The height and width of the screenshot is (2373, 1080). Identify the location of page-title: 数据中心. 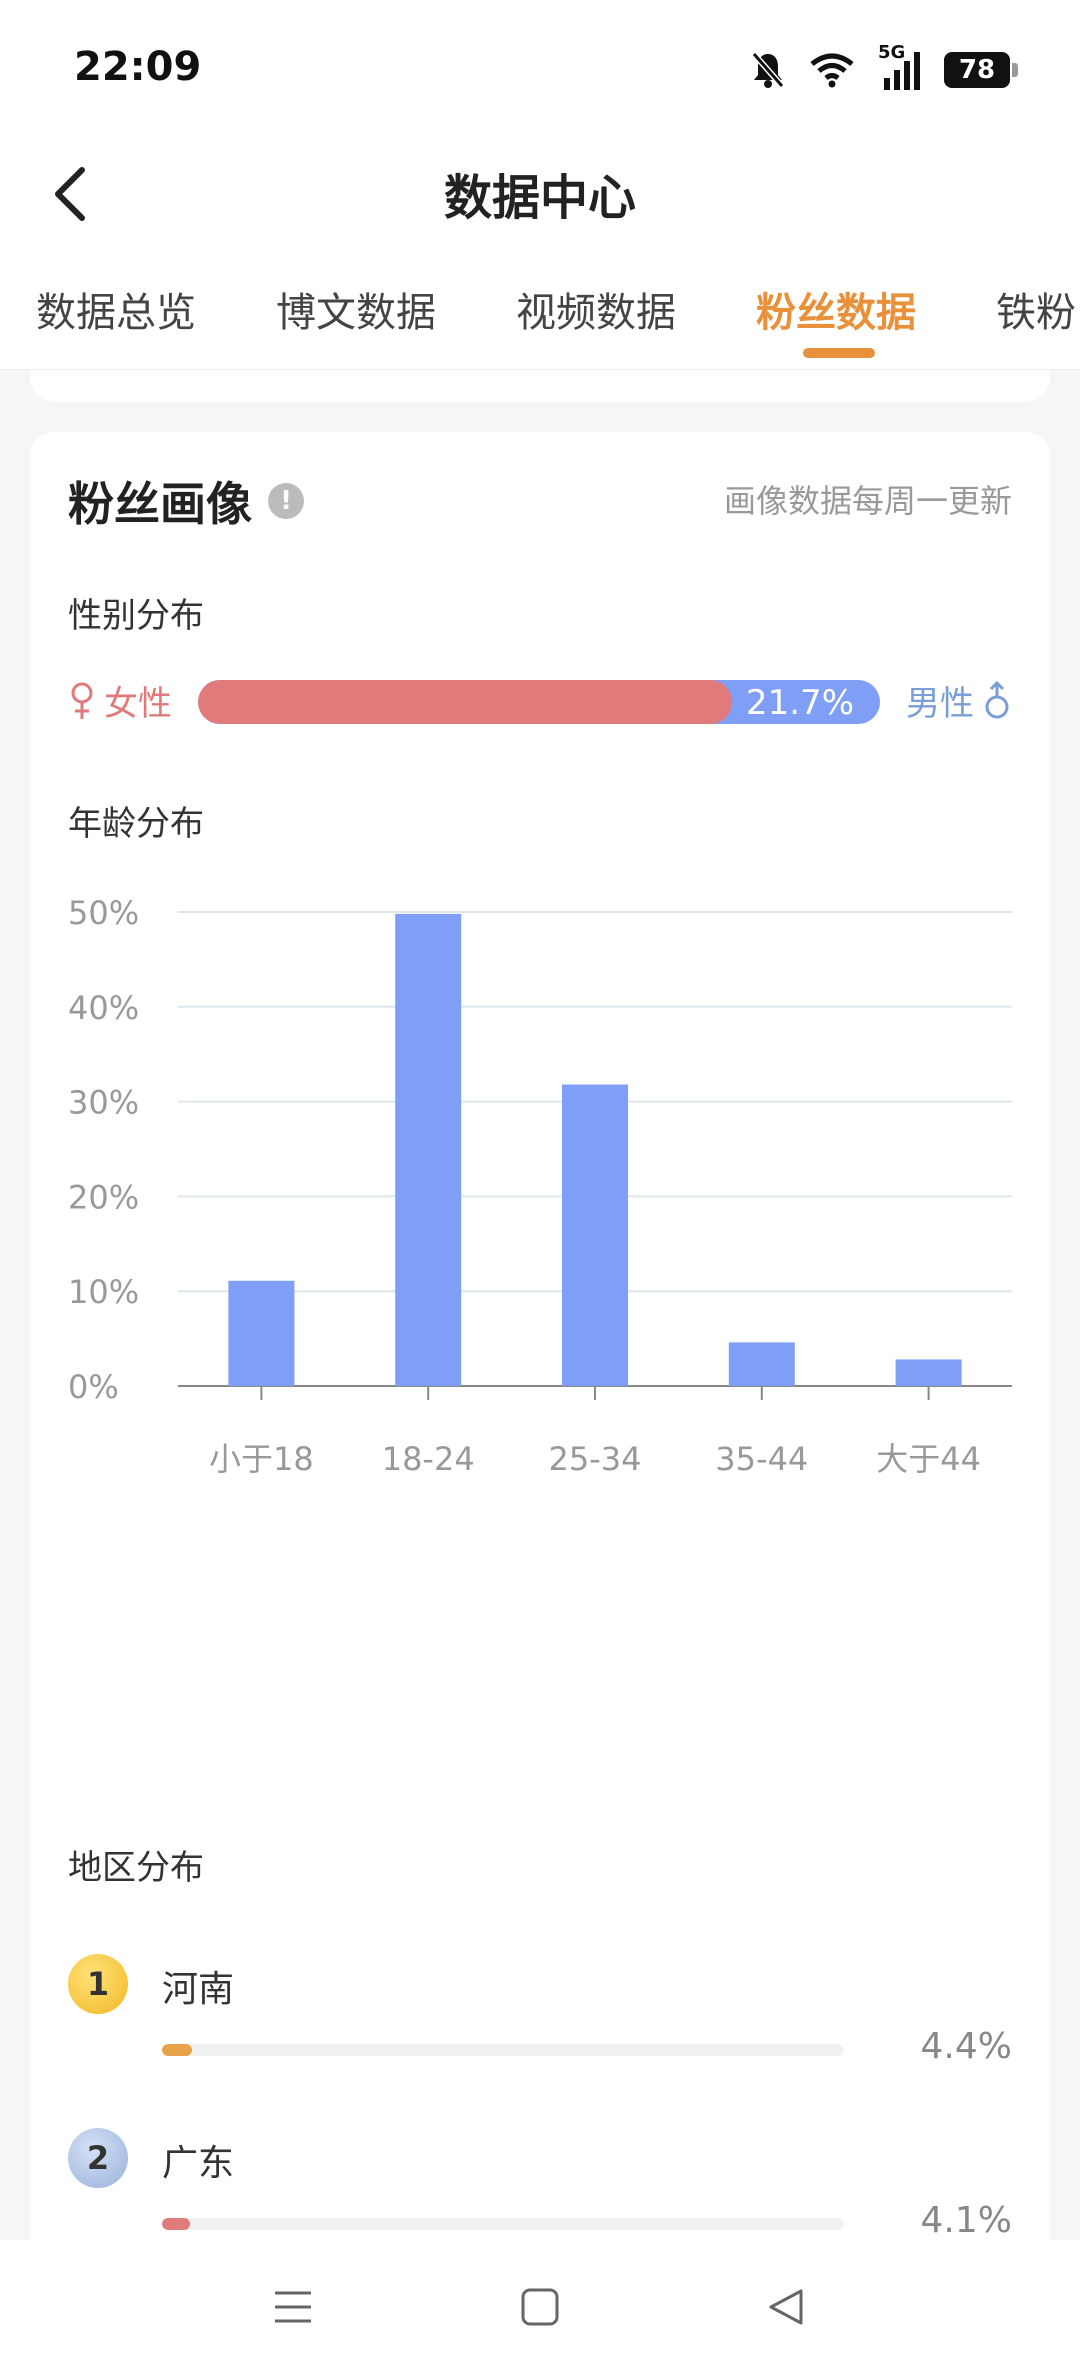
(539, 198).